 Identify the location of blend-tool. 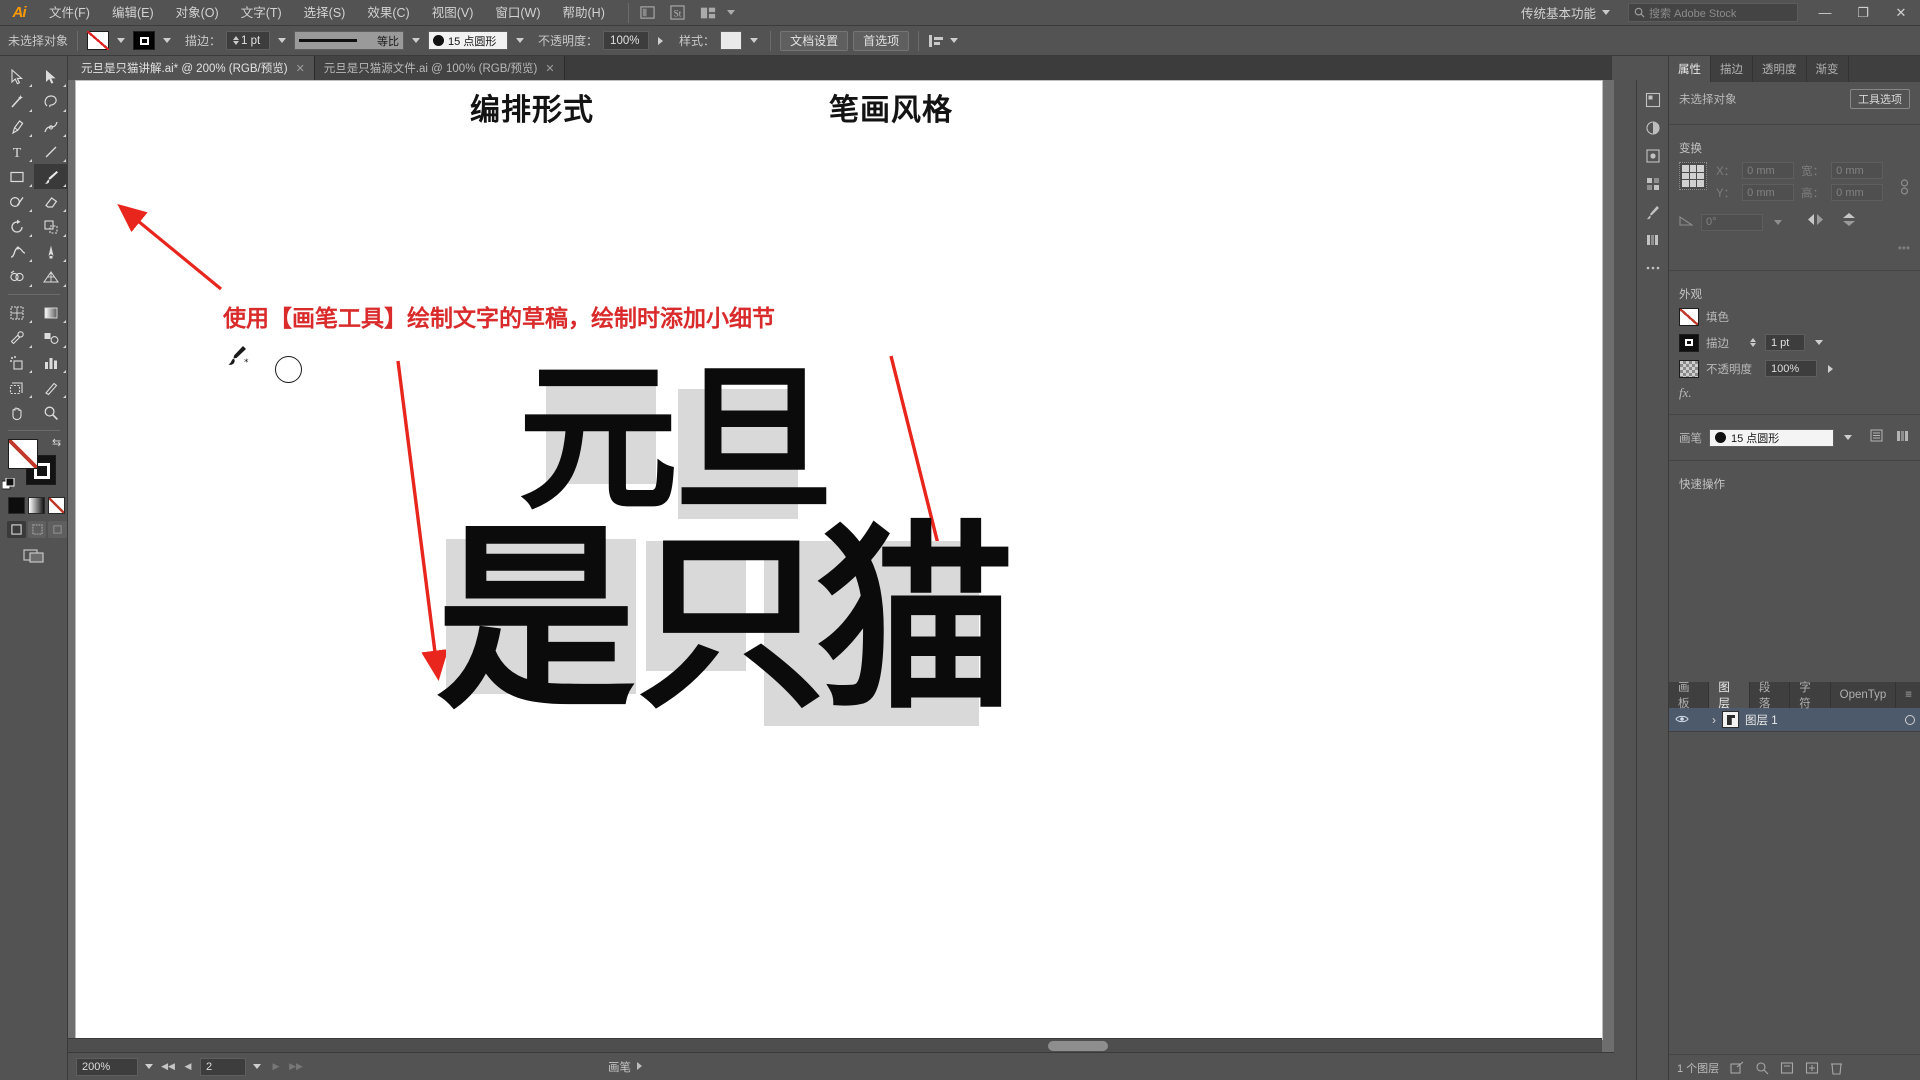
(51, 337).